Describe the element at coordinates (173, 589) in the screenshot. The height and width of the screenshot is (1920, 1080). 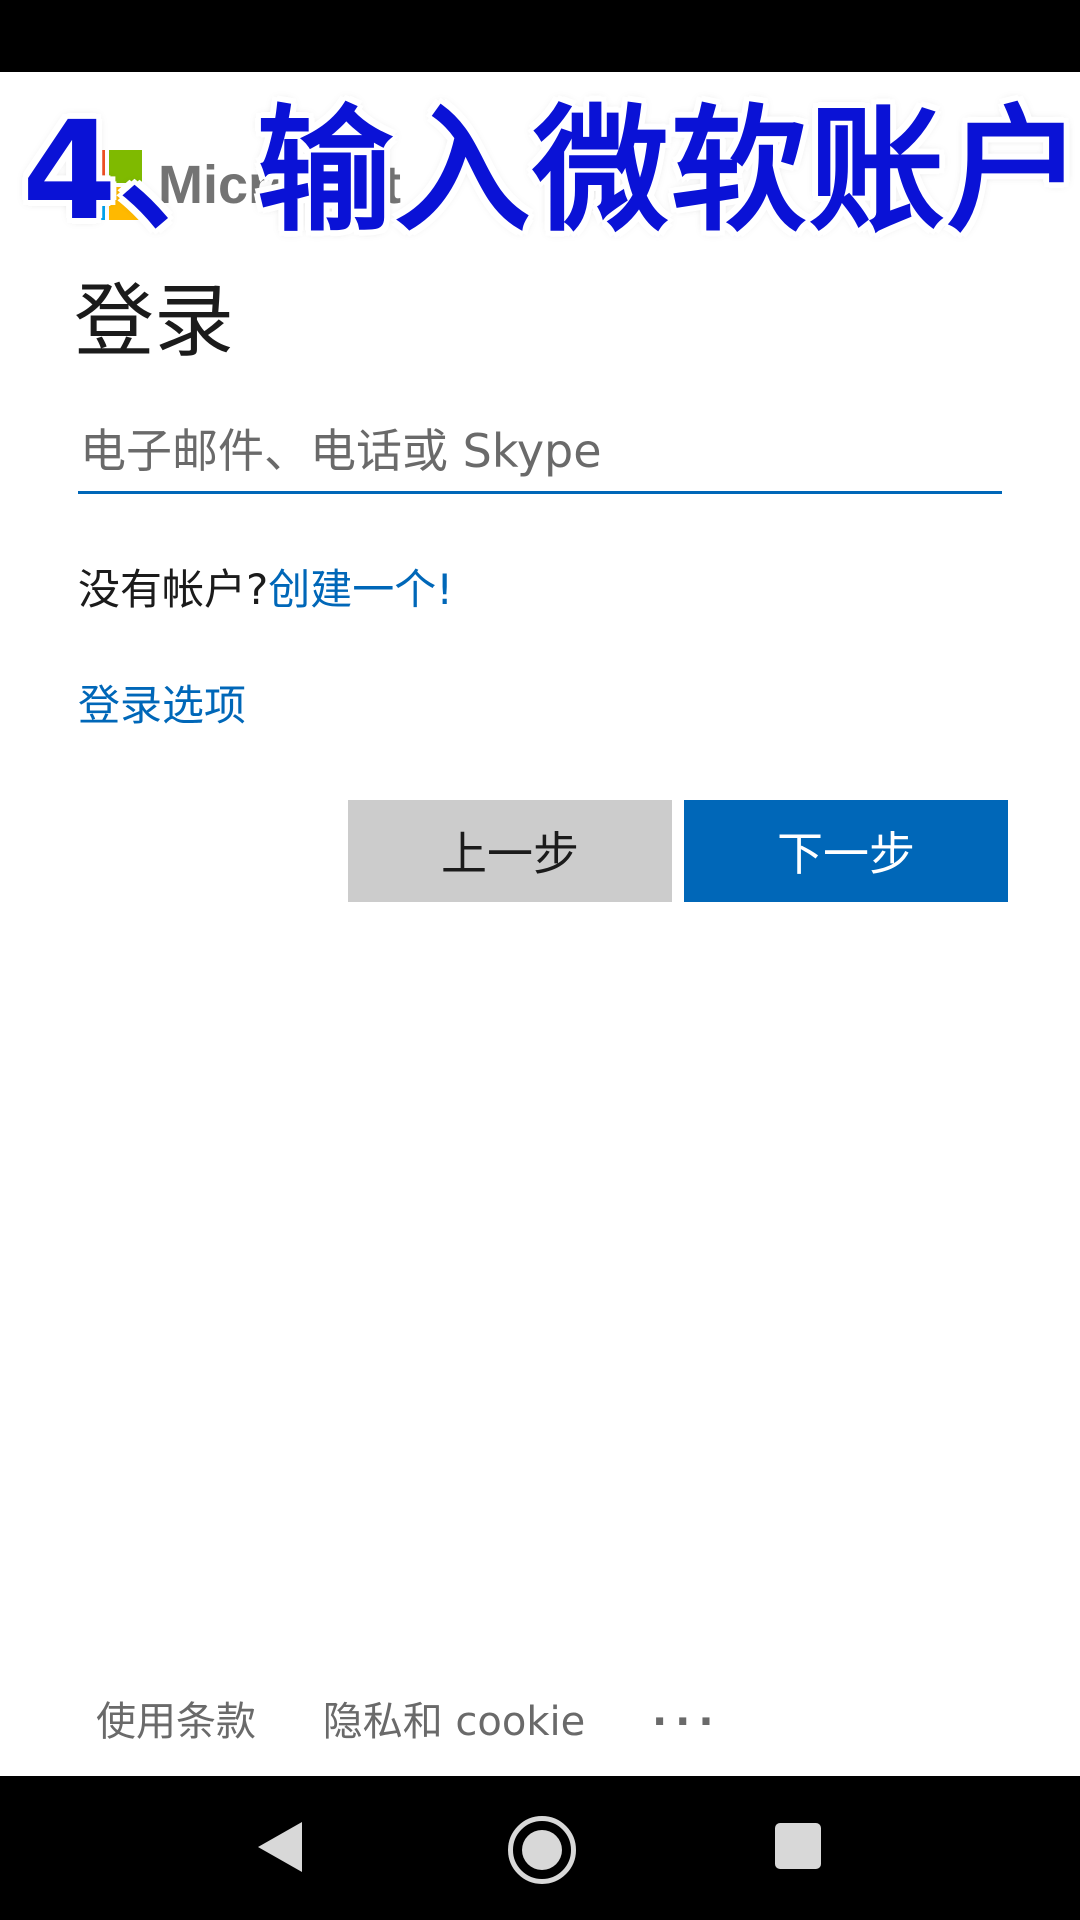
I see `no-account-label: 没有帐户?` at that location.